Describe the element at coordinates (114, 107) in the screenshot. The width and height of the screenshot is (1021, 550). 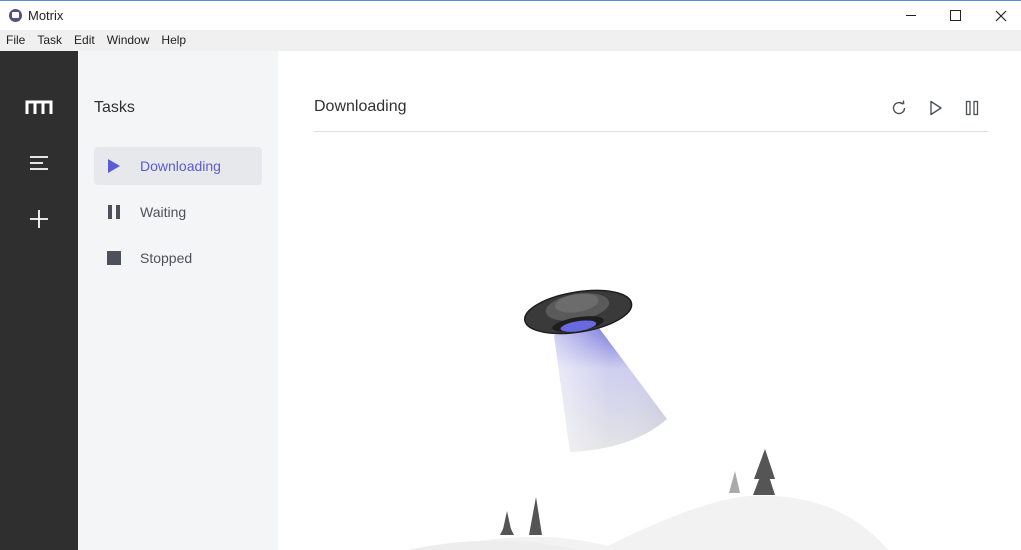
I see `subnav-title: Tasks` at that location.